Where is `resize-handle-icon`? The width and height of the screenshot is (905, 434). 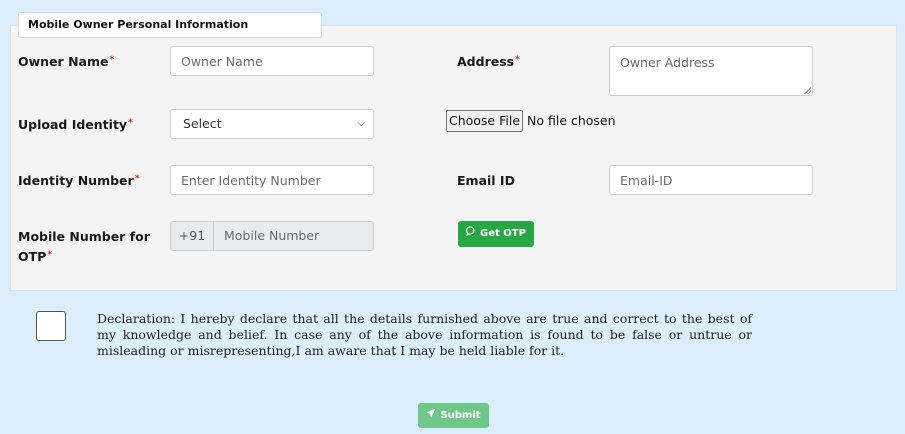
resize-handle-icon is located at coordinates (807, 90).